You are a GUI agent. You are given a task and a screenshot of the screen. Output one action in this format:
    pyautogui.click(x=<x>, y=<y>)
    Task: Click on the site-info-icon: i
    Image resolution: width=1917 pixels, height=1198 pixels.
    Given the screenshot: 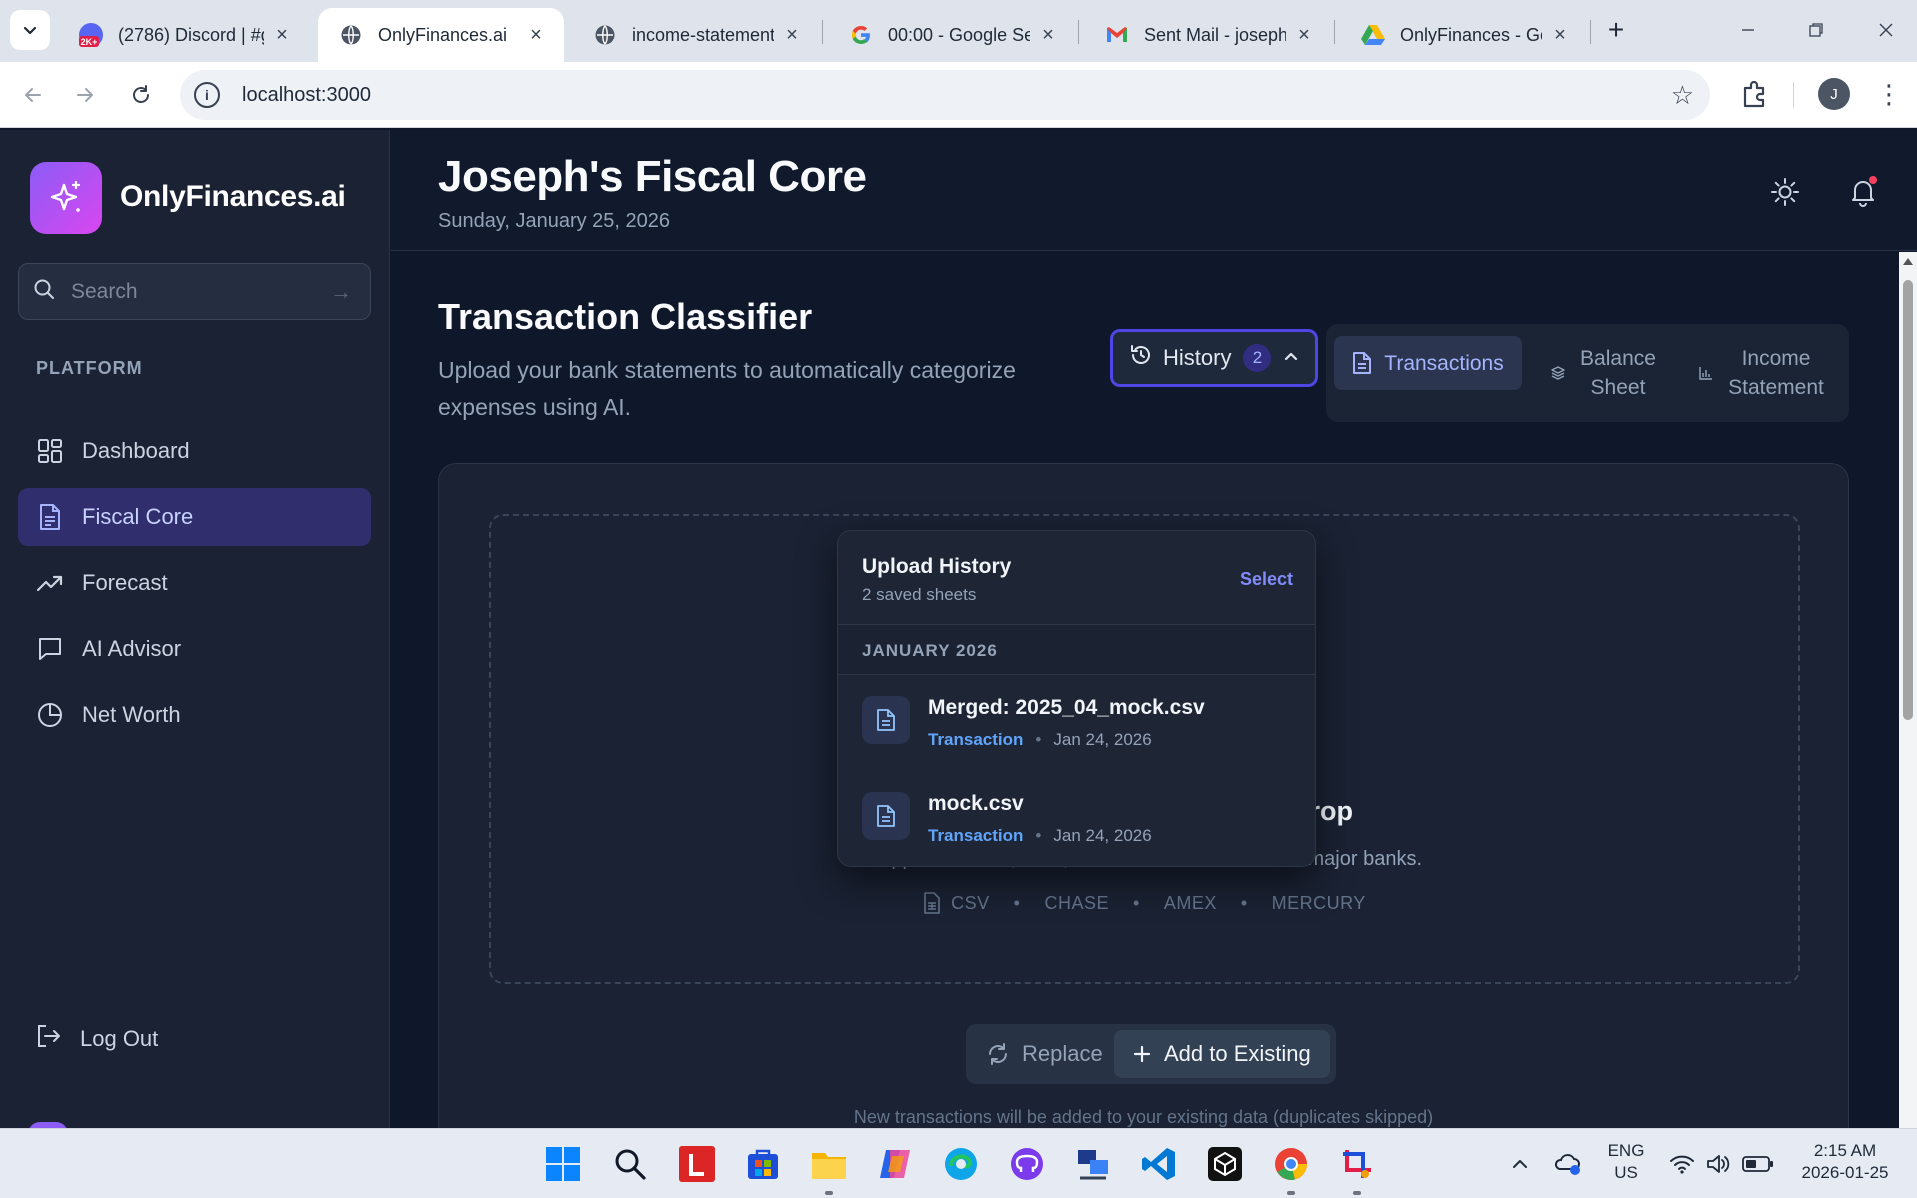 What is the action you would take?
    pyautogui.click(x=207, y=95)
    